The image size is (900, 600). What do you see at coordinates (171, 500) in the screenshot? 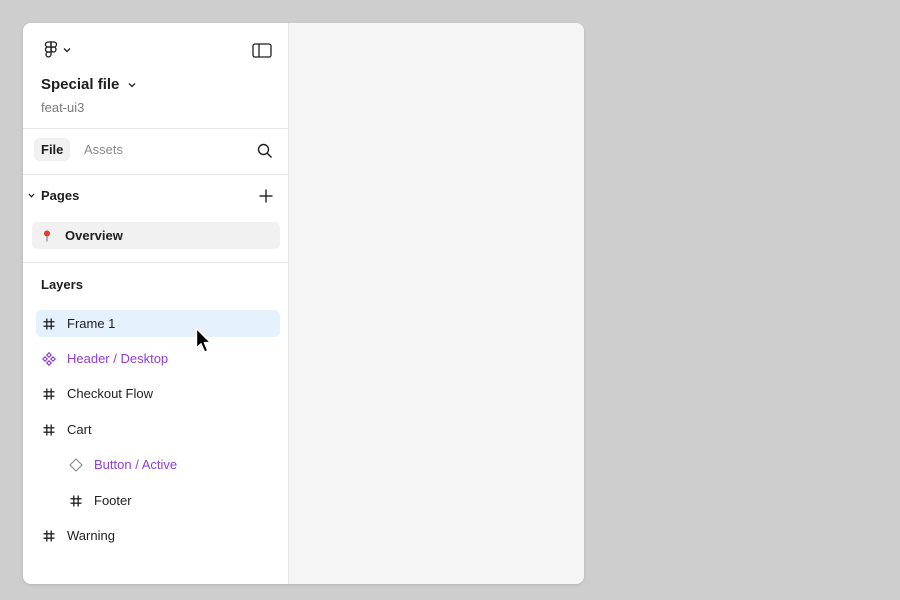
I see `layer-item-footer: Footer` at bounding box center [171, 500].